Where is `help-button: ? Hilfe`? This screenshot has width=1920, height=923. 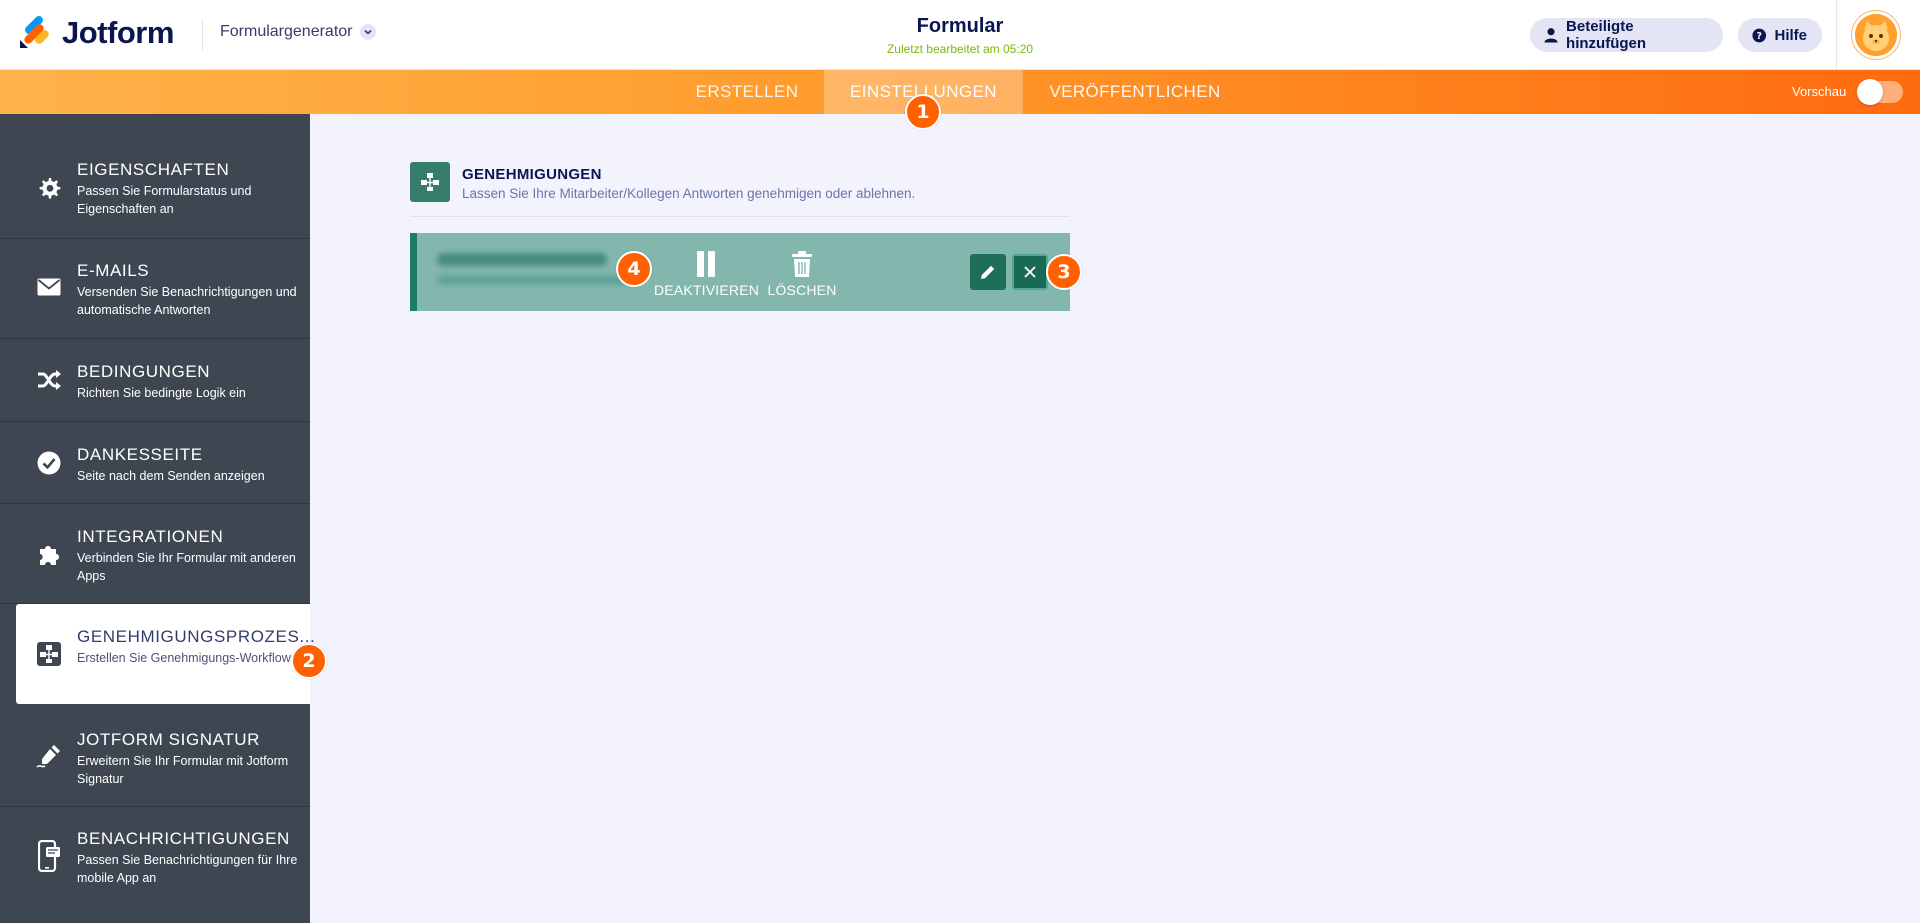 help-button: ? Hilfe is located at coordinates (1780, 35).